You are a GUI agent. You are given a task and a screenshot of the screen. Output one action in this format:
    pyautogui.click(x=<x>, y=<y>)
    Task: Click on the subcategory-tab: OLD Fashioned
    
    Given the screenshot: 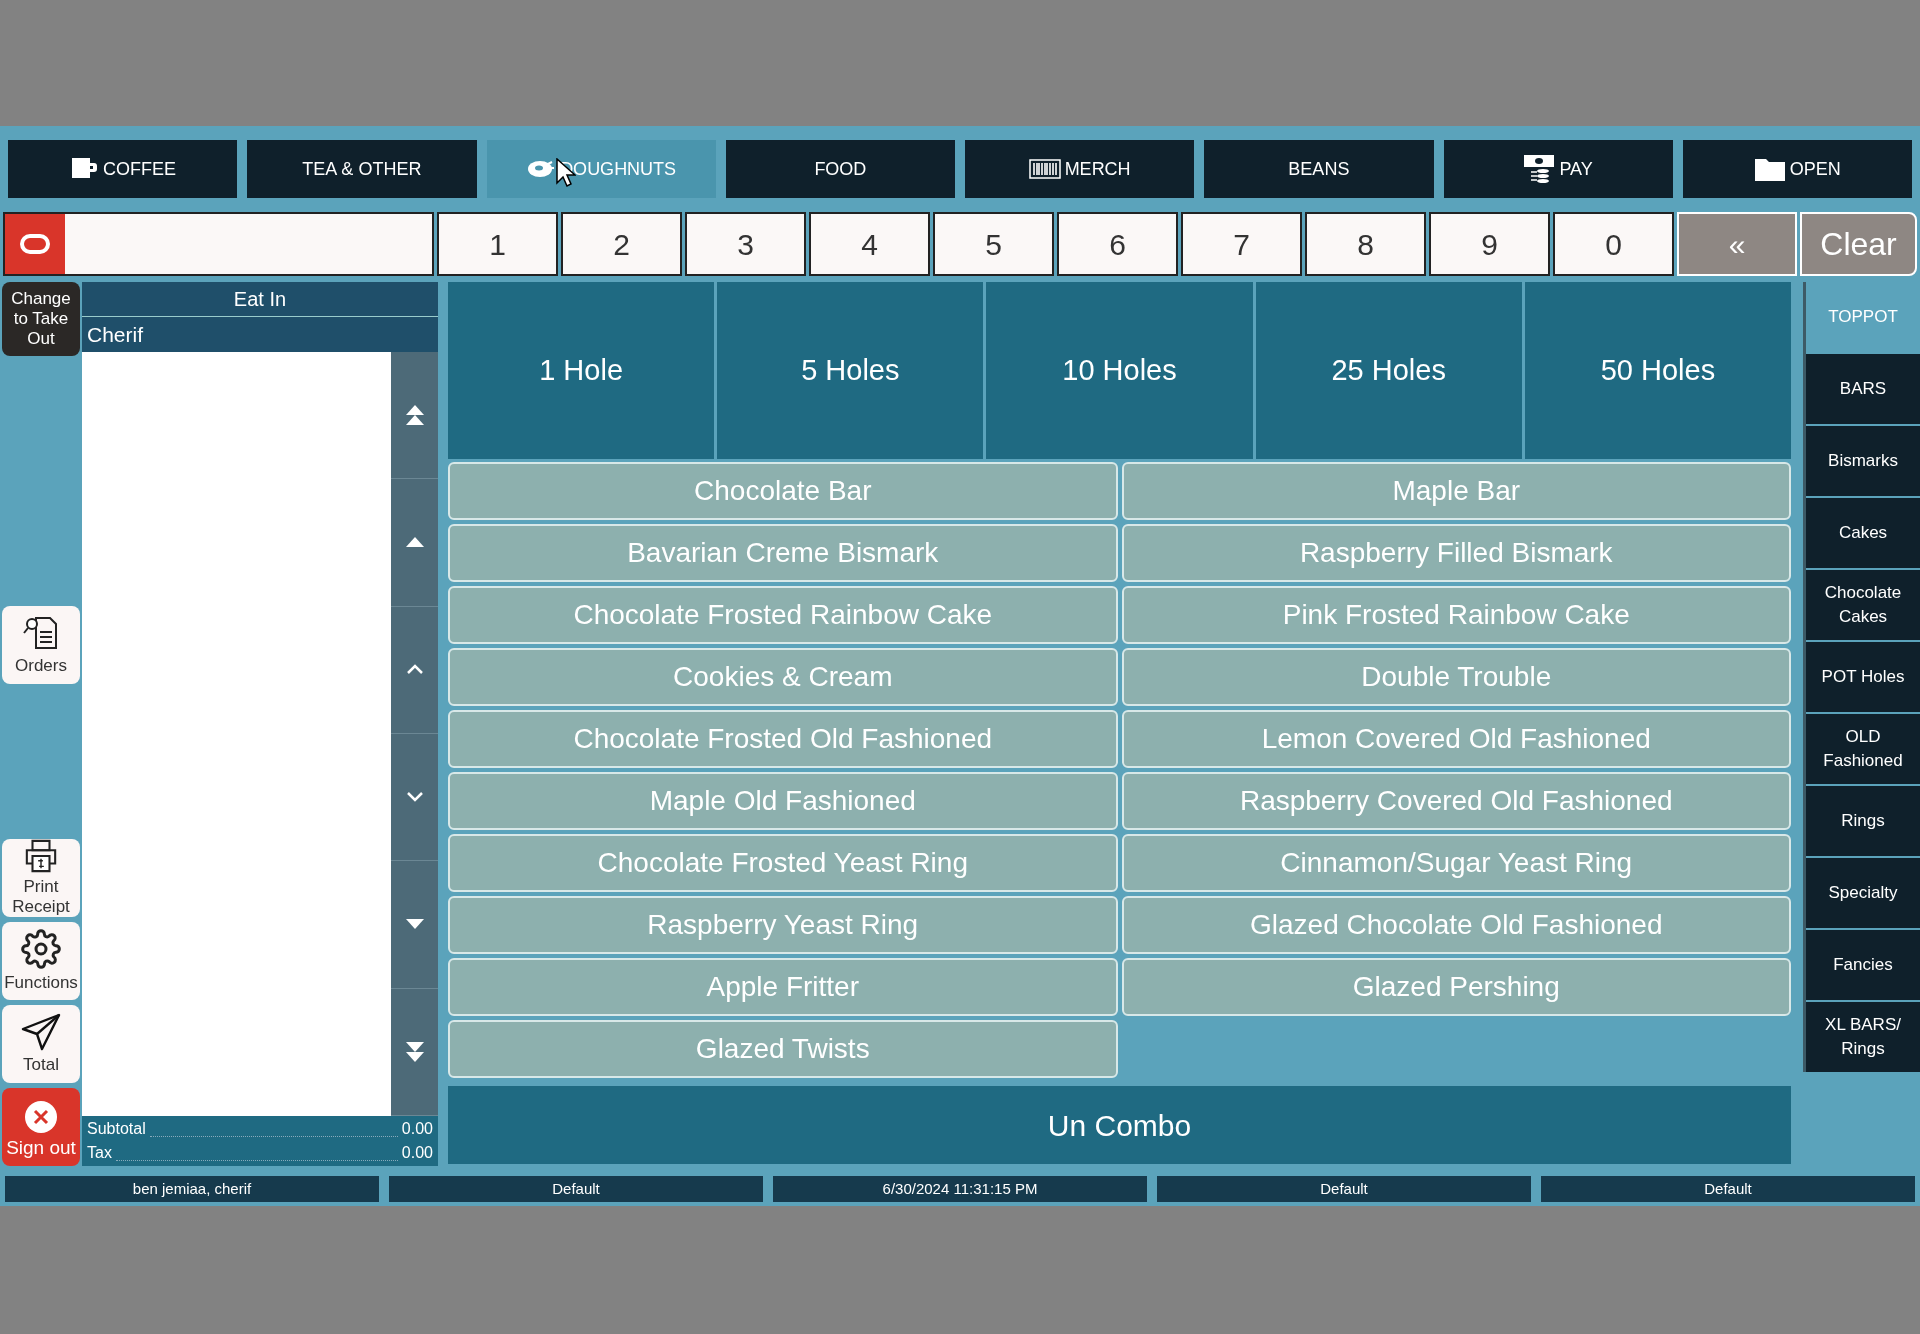 What is the action you would take?
    pyautogui.click(x=1863, y=749)
    